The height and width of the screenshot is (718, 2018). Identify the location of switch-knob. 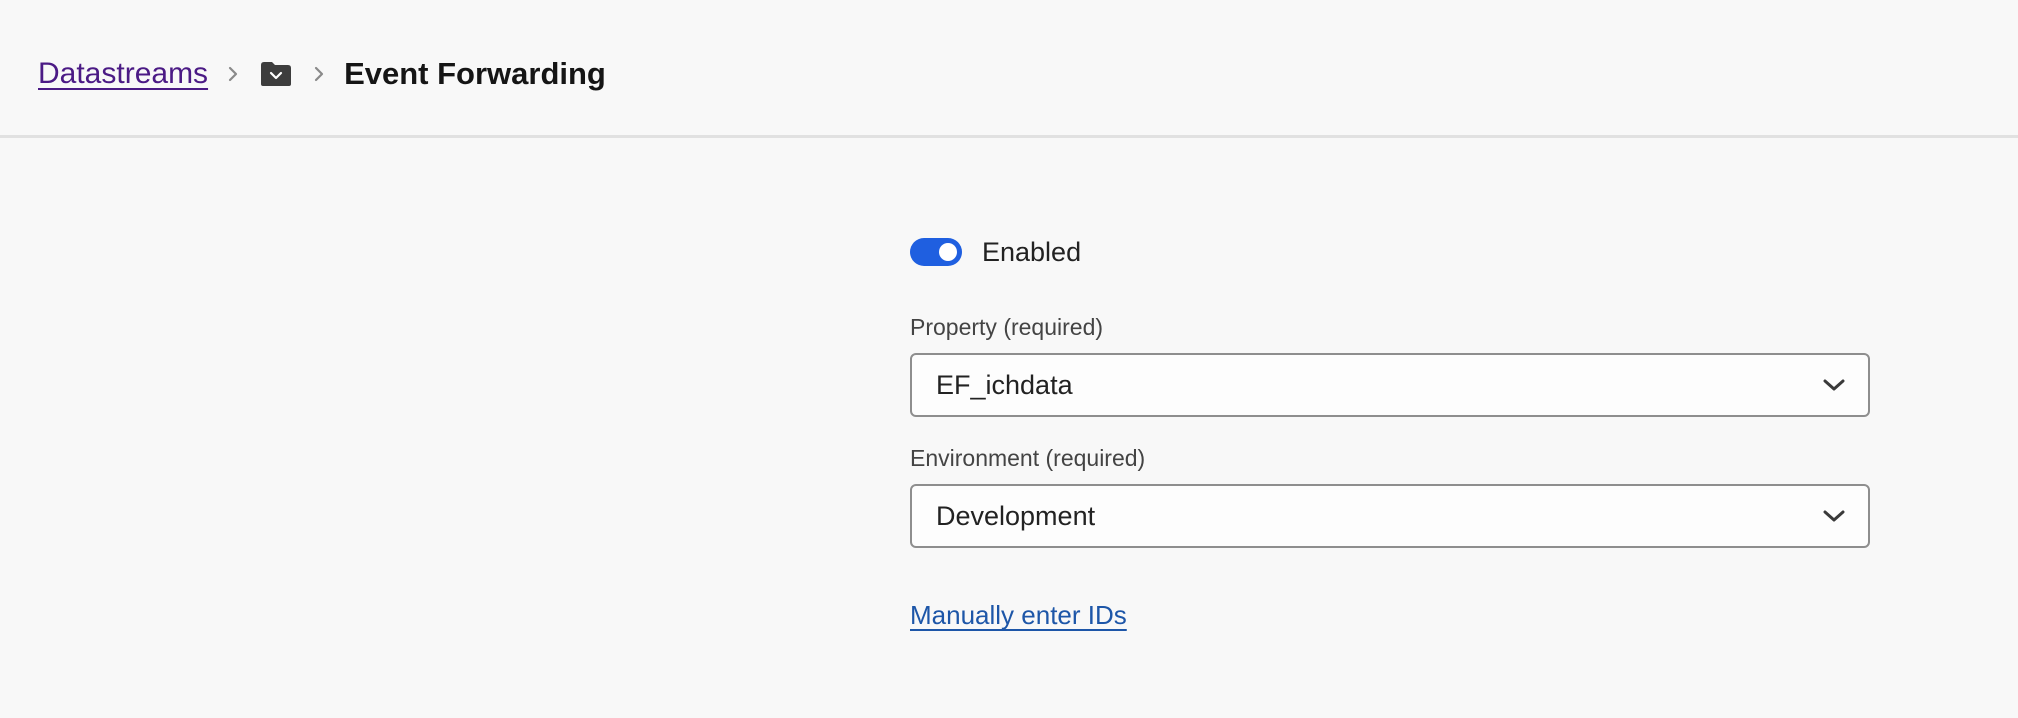
(948, 252).